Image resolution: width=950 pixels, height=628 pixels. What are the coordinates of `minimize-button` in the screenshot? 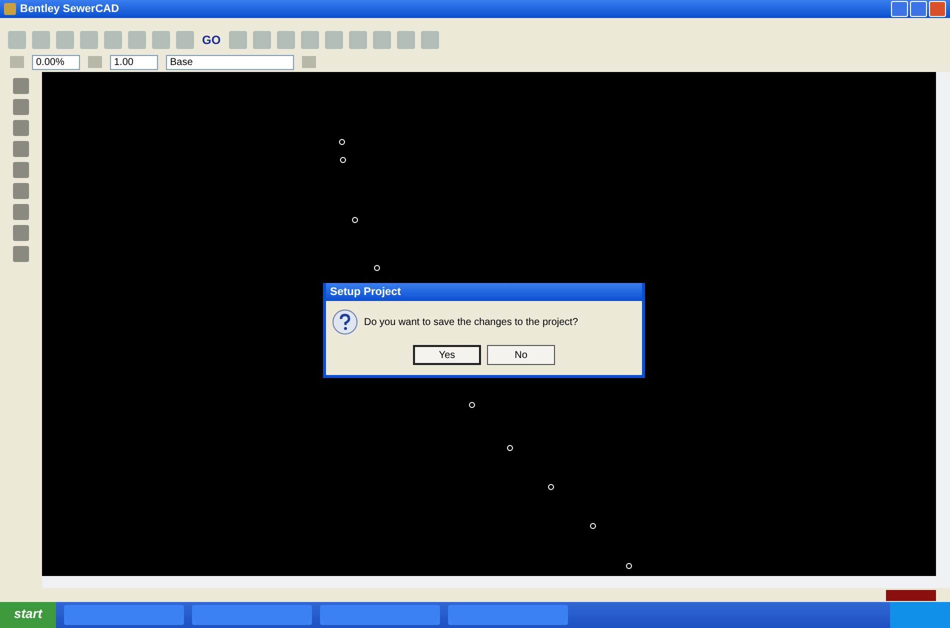 It's located at (899, 9).